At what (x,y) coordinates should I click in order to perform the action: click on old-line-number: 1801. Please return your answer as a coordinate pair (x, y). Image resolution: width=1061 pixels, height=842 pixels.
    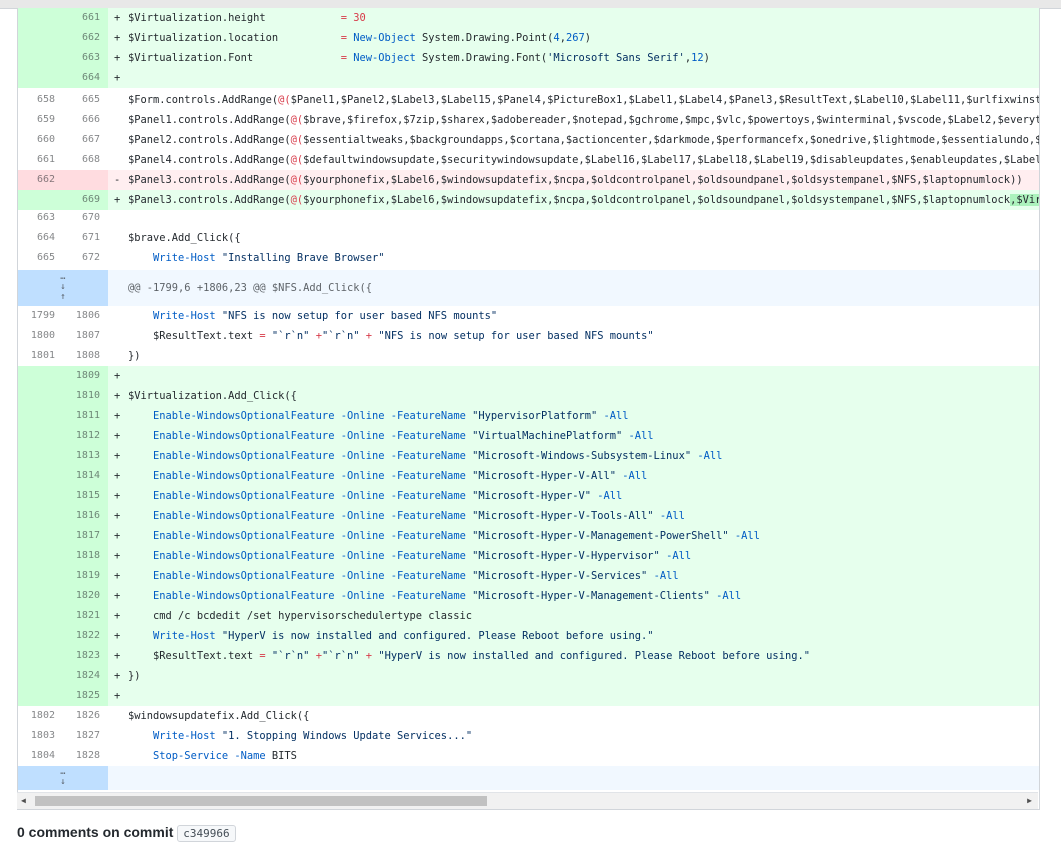
    Looking at the image, I should click on (40, 356).